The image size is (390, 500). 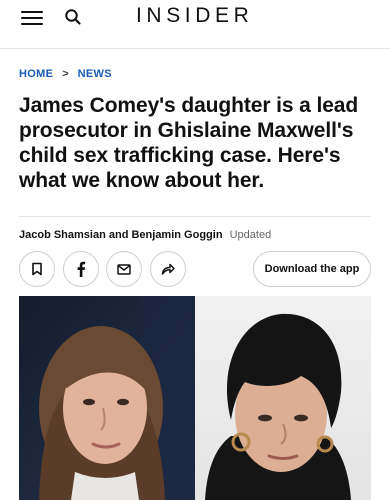 I want to click on updated-label: Updated, so click(x=250, y=235).